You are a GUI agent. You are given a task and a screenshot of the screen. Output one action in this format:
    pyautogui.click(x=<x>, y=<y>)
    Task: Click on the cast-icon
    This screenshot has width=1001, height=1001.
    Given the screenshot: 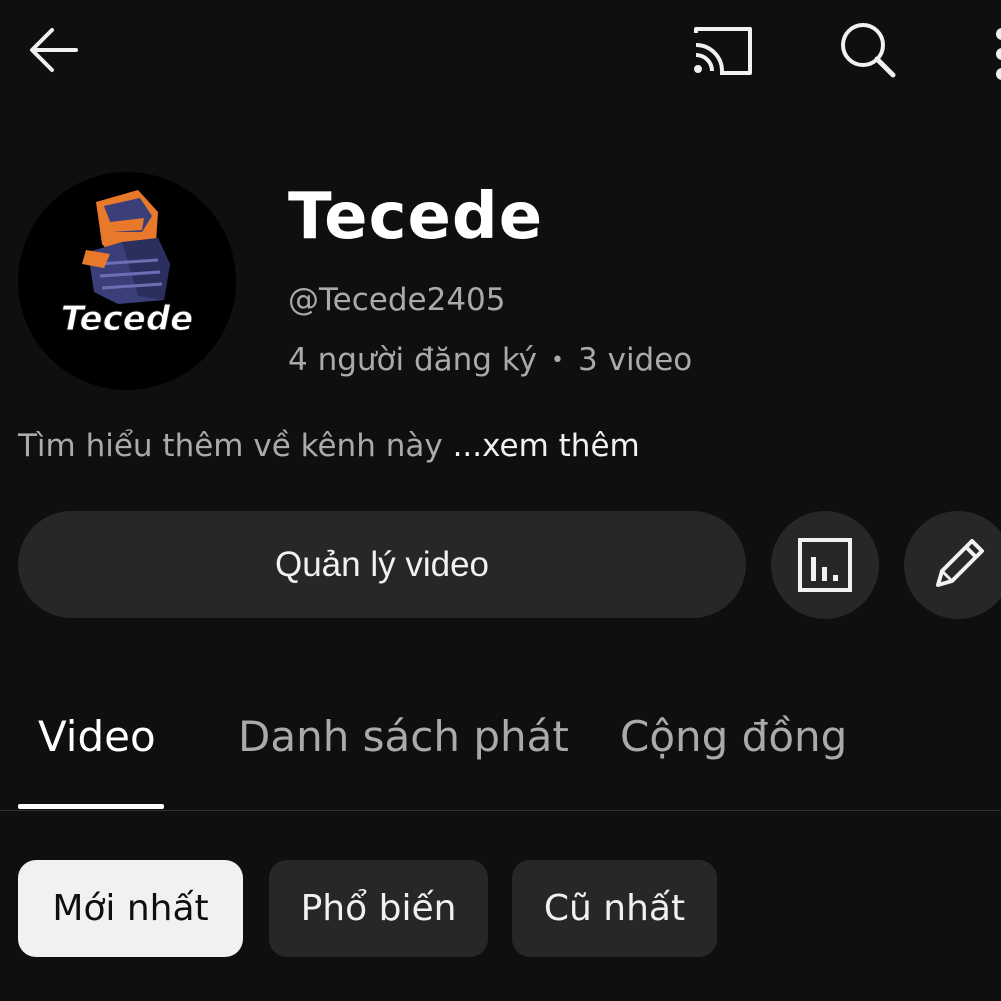 What is the action you would take?
    pyautogui.click(x=723, y=51)
    